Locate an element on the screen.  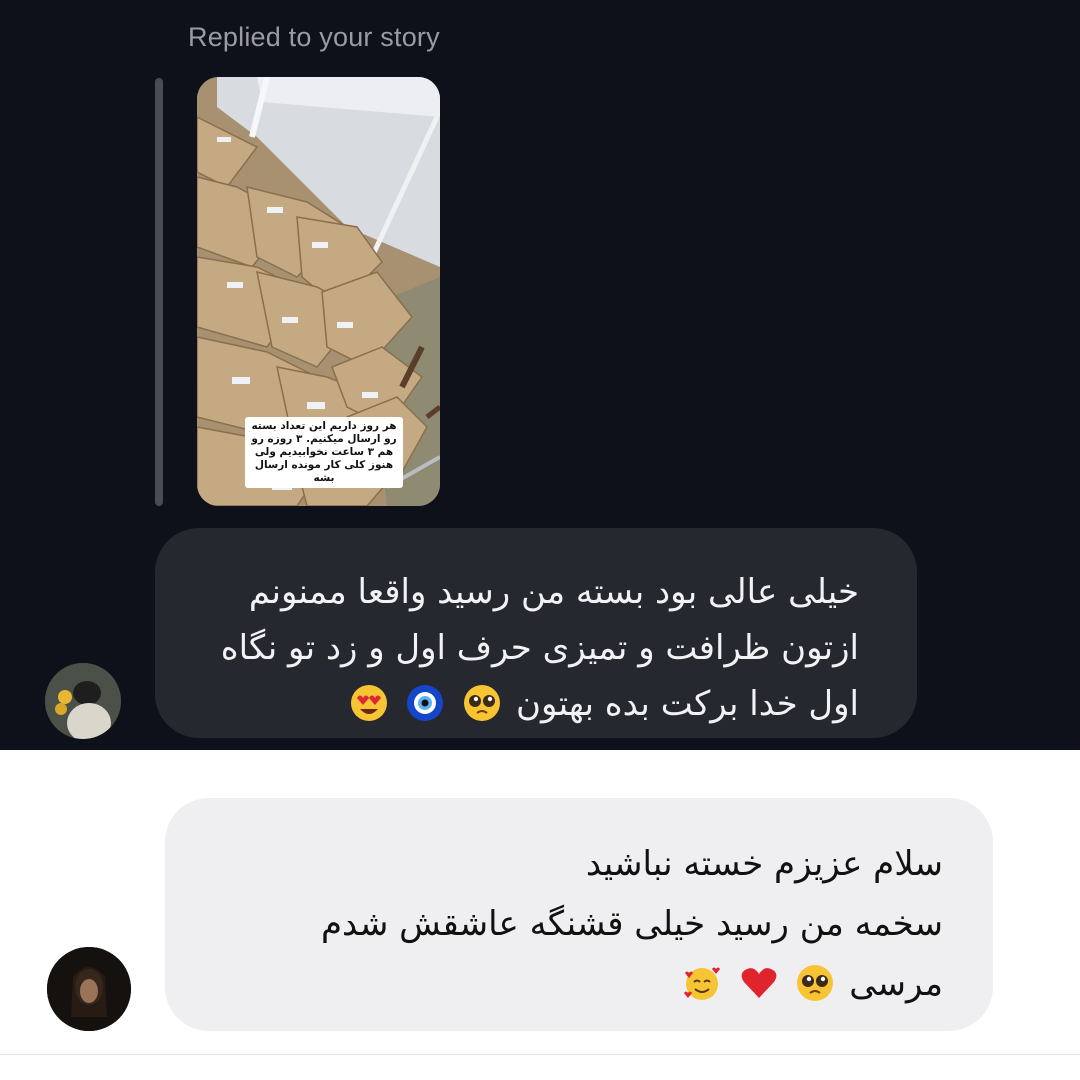
divider is located at coordinates (540, 1054).